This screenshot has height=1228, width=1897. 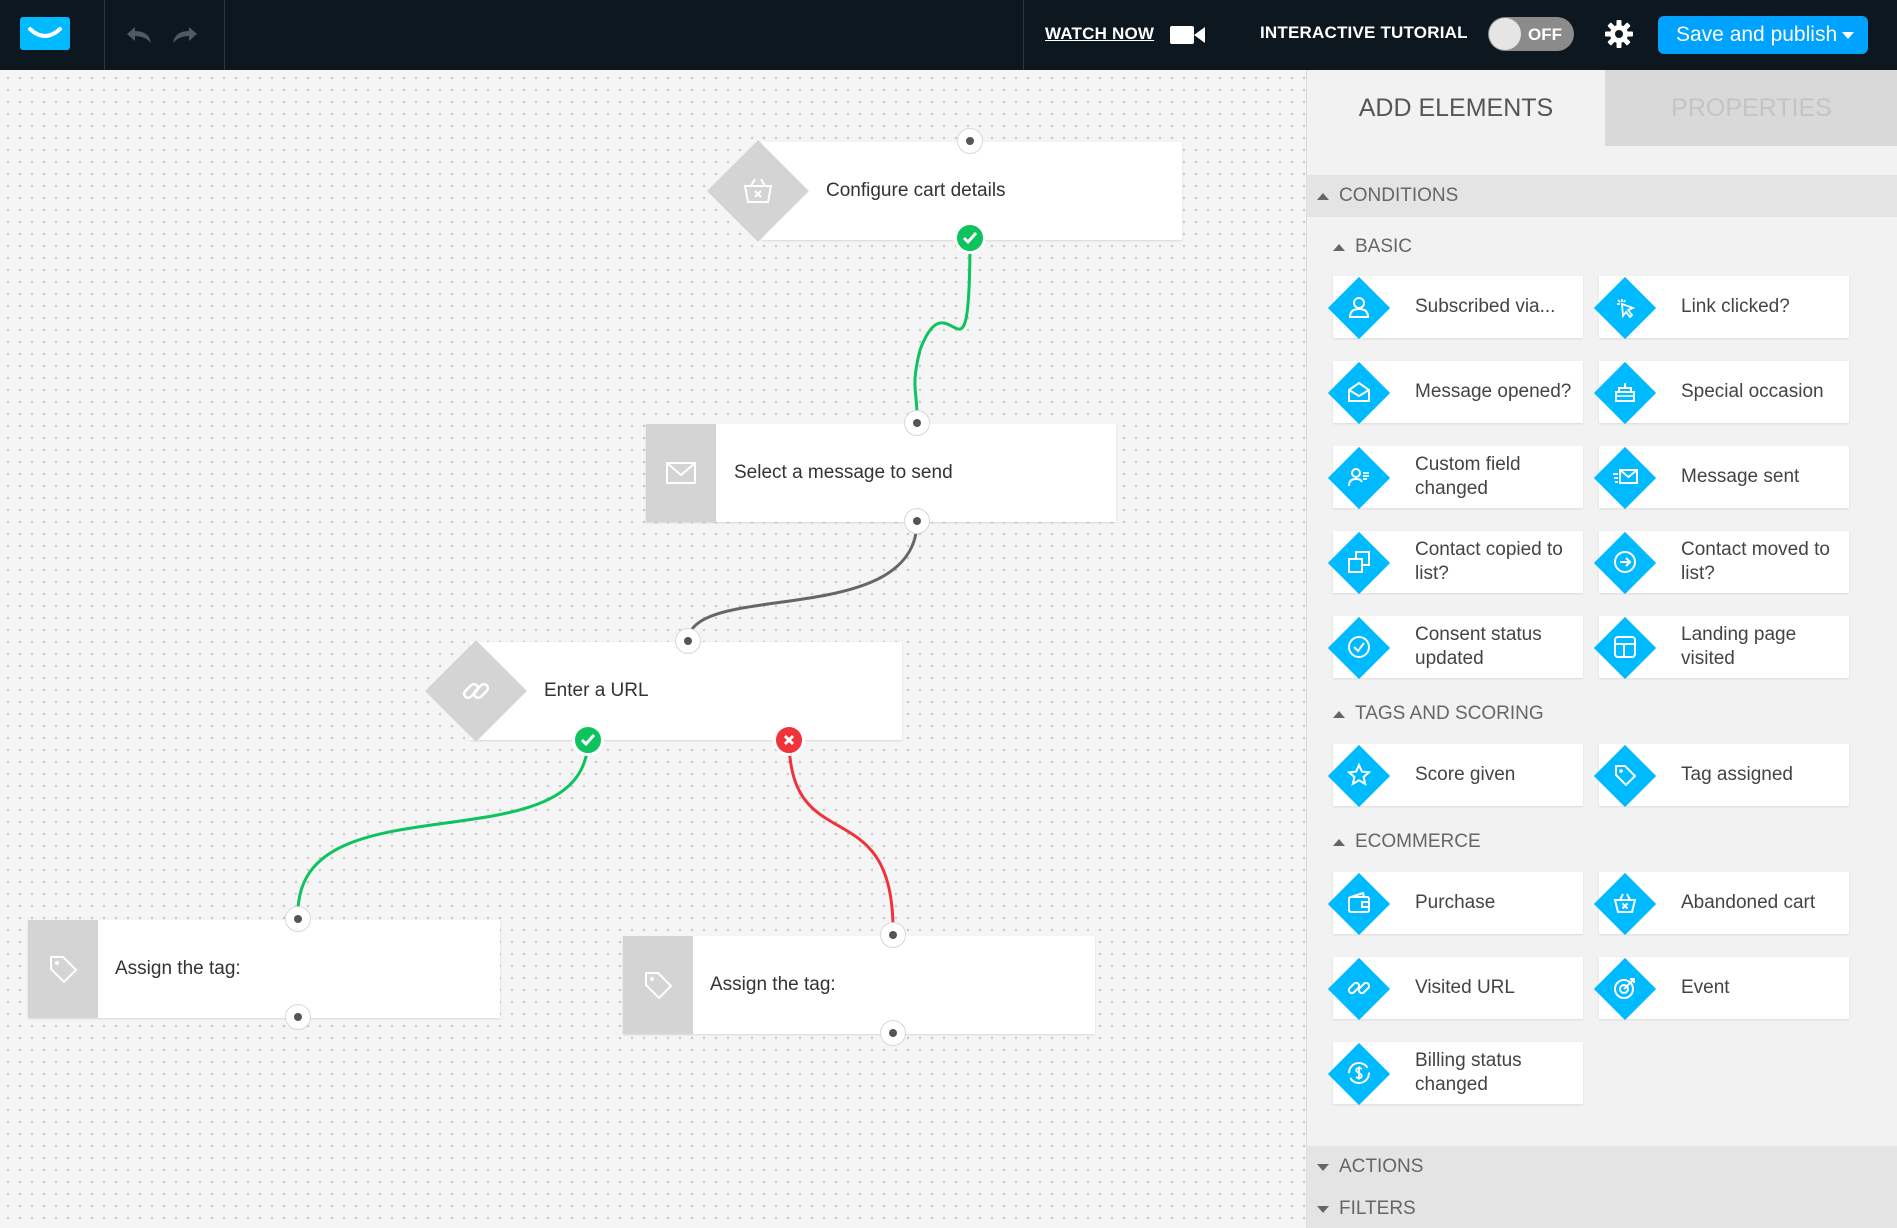 What do you see at coordinates (139, 35) in the screenshot?
I see `undo-icon` at bounding box center [139, 35].